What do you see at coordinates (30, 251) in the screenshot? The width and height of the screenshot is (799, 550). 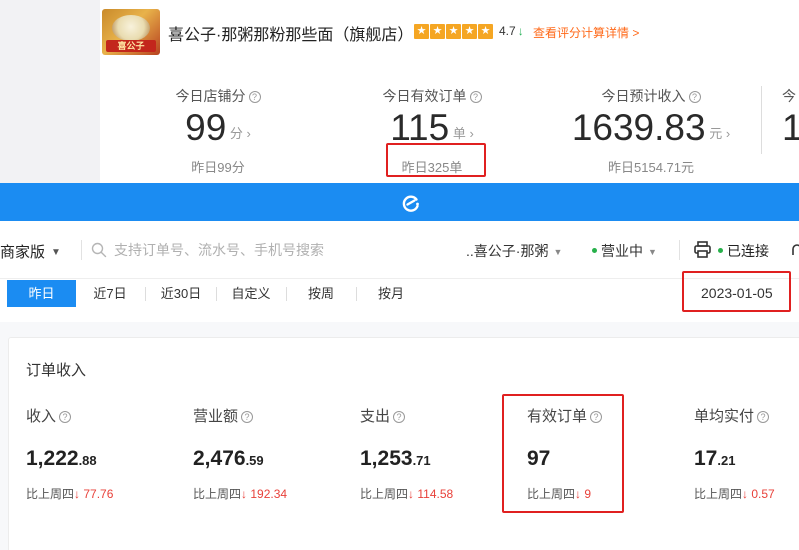 I see `edition-selector: 商家版 ▼` at bounding box center [30, 251].